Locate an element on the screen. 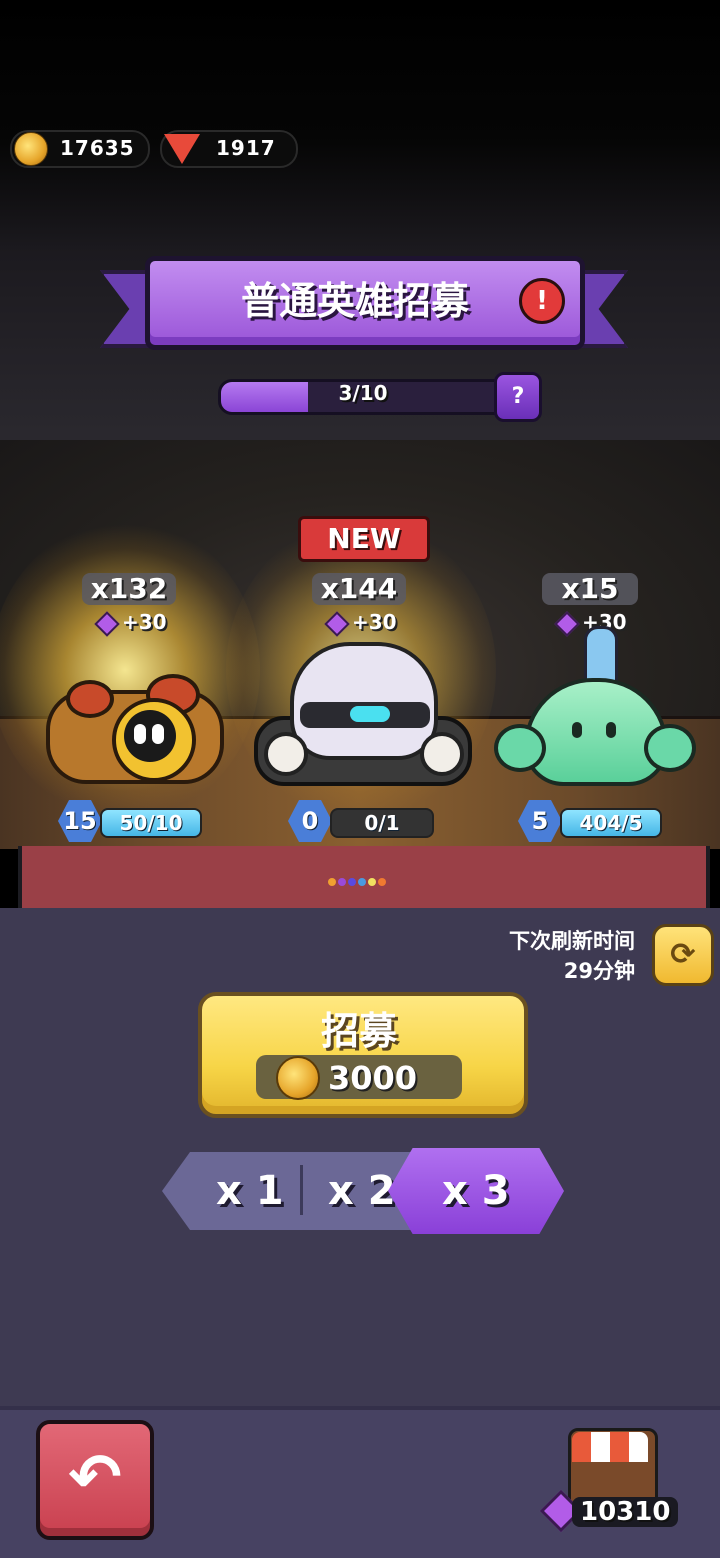 The height and width of the screenshot is (1558, 720). recruit-cost-value: 3000 is located at coordinates (373, 1078).